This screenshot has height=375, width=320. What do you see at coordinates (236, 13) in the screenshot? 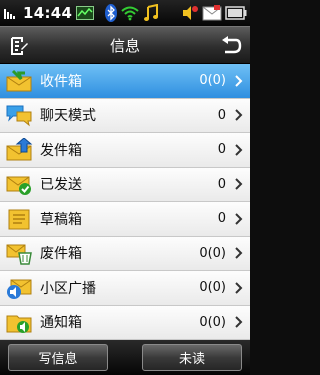
I see `battery-icon` at bounding box center [236, 13].